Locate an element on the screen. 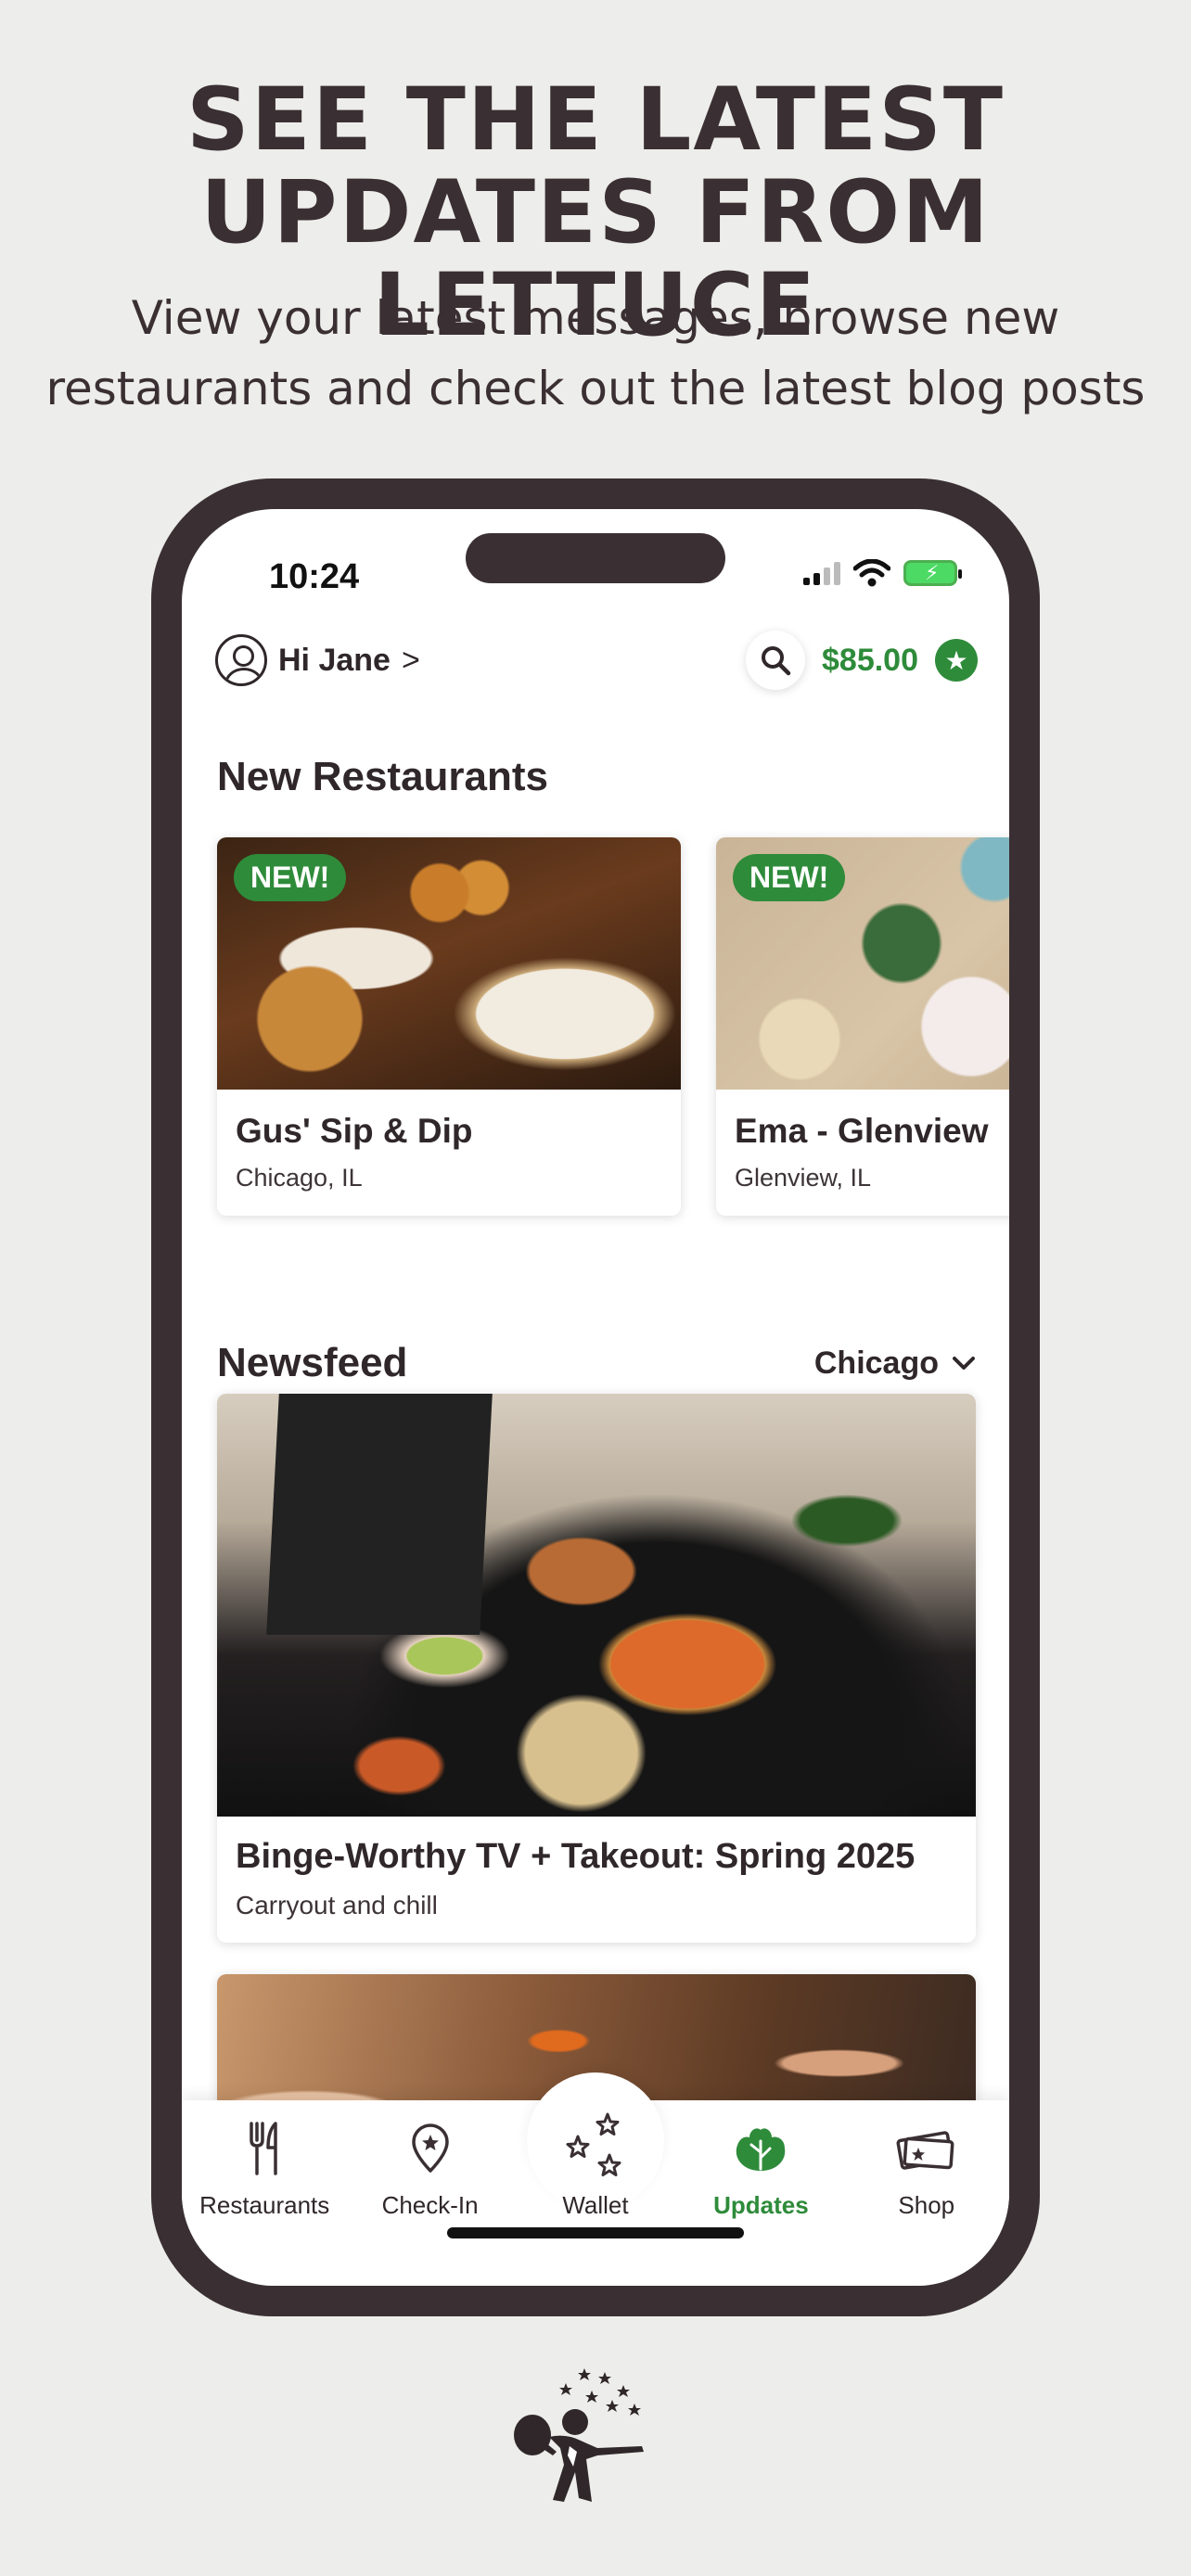  tab-restaurants: Restaurants is located at coordinates (264, 2167).